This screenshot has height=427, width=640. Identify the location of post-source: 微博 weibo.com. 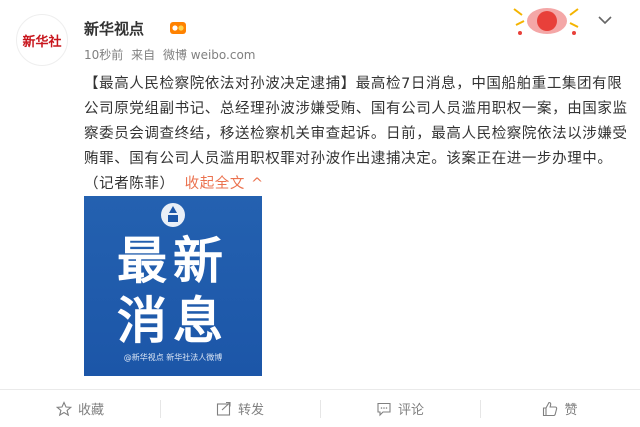
(209, 55).